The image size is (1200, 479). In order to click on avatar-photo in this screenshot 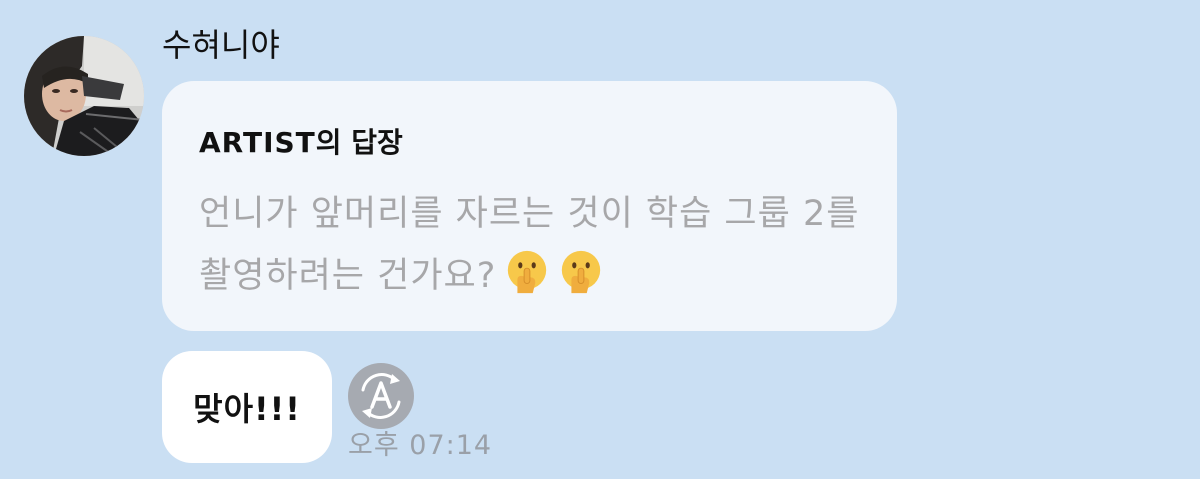, I will do `click(84, 96)`.